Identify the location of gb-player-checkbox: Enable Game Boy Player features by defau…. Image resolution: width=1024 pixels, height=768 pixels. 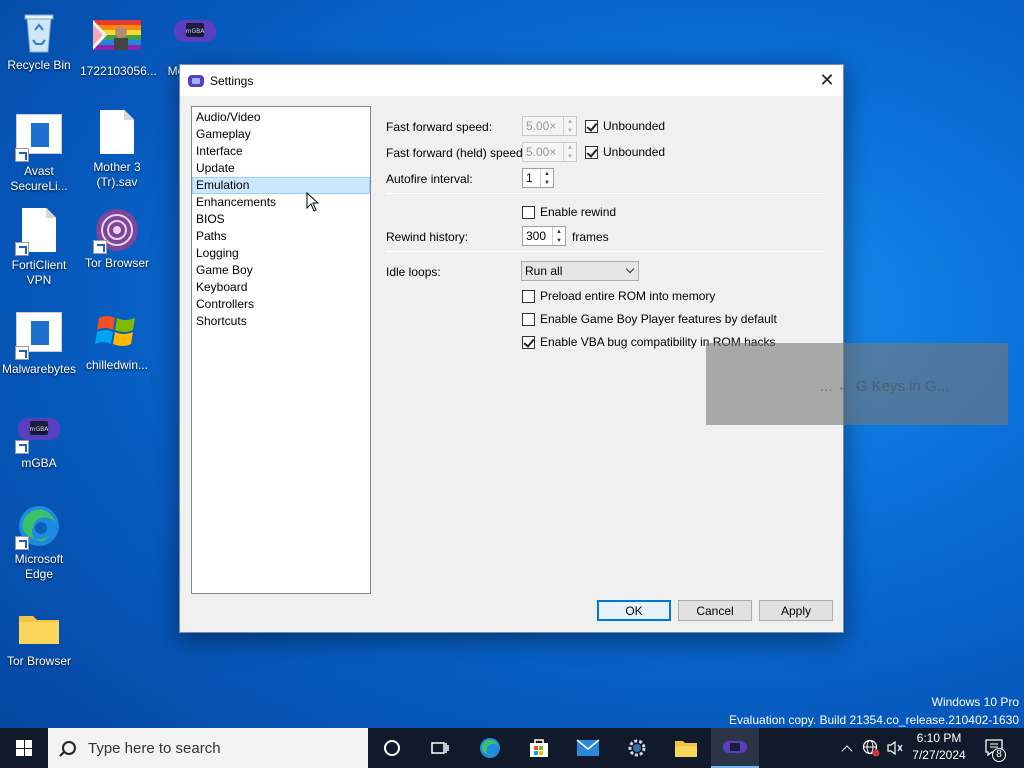
(649, 319).